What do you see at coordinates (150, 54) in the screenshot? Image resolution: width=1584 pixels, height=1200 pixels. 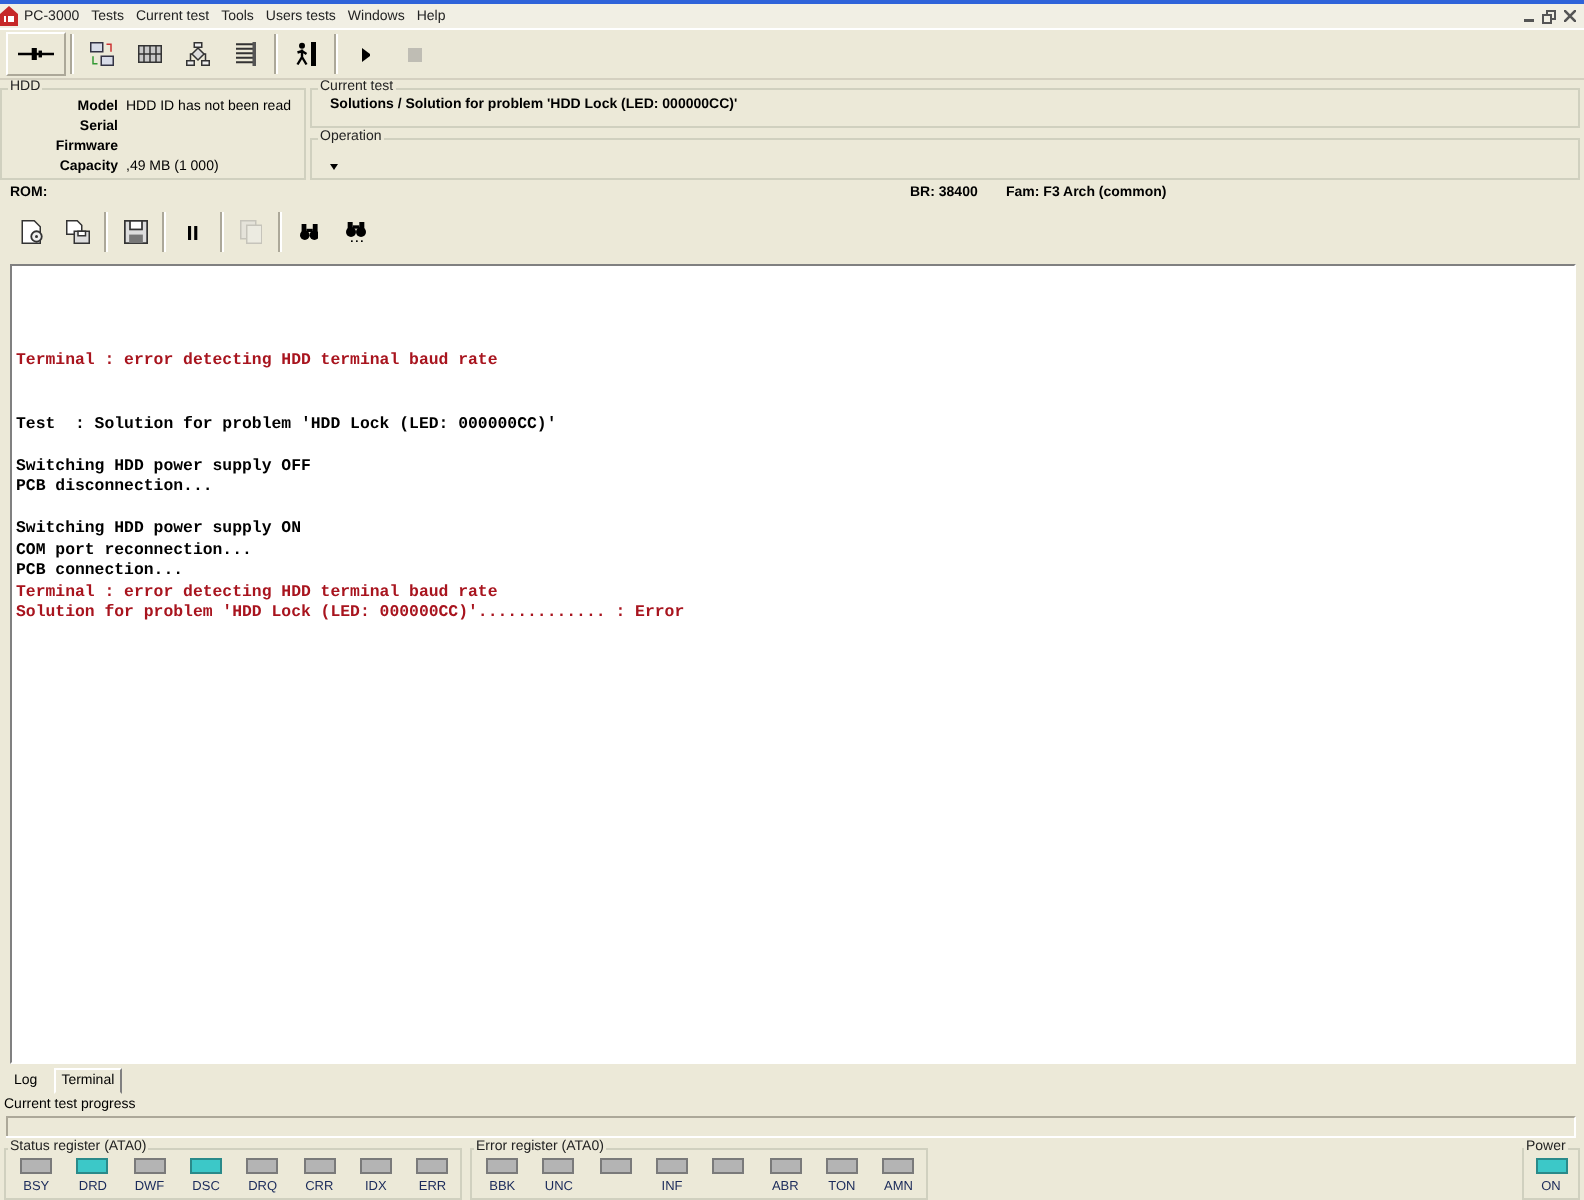 I see `grid-icon` at bounding box center [150, 54].